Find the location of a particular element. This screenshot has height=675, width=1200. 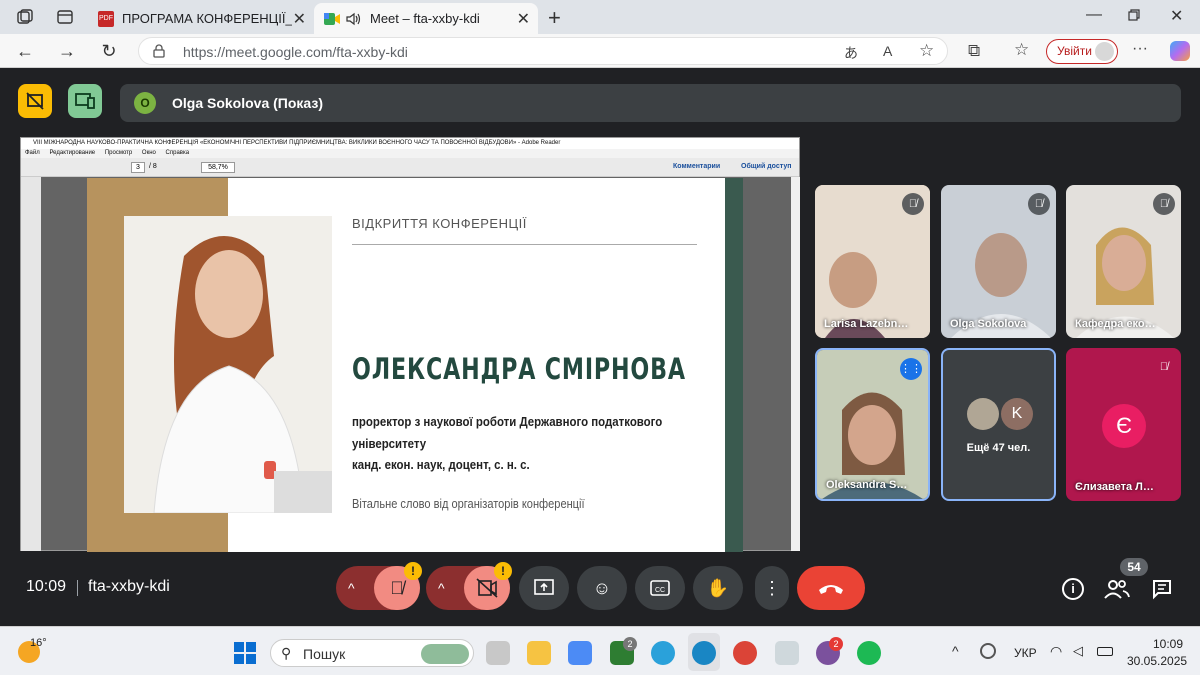

task-view-icon is located at coordinates (498, 653).